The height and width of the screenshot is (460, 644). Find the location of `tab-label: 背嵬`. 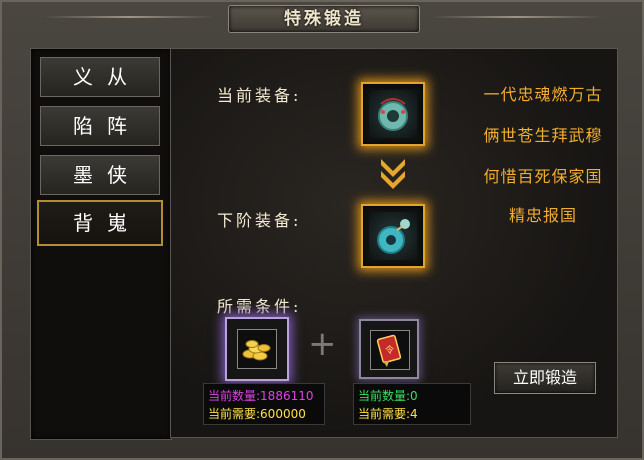

tab-label: 背嵬 is located at coordinates (107, 223).